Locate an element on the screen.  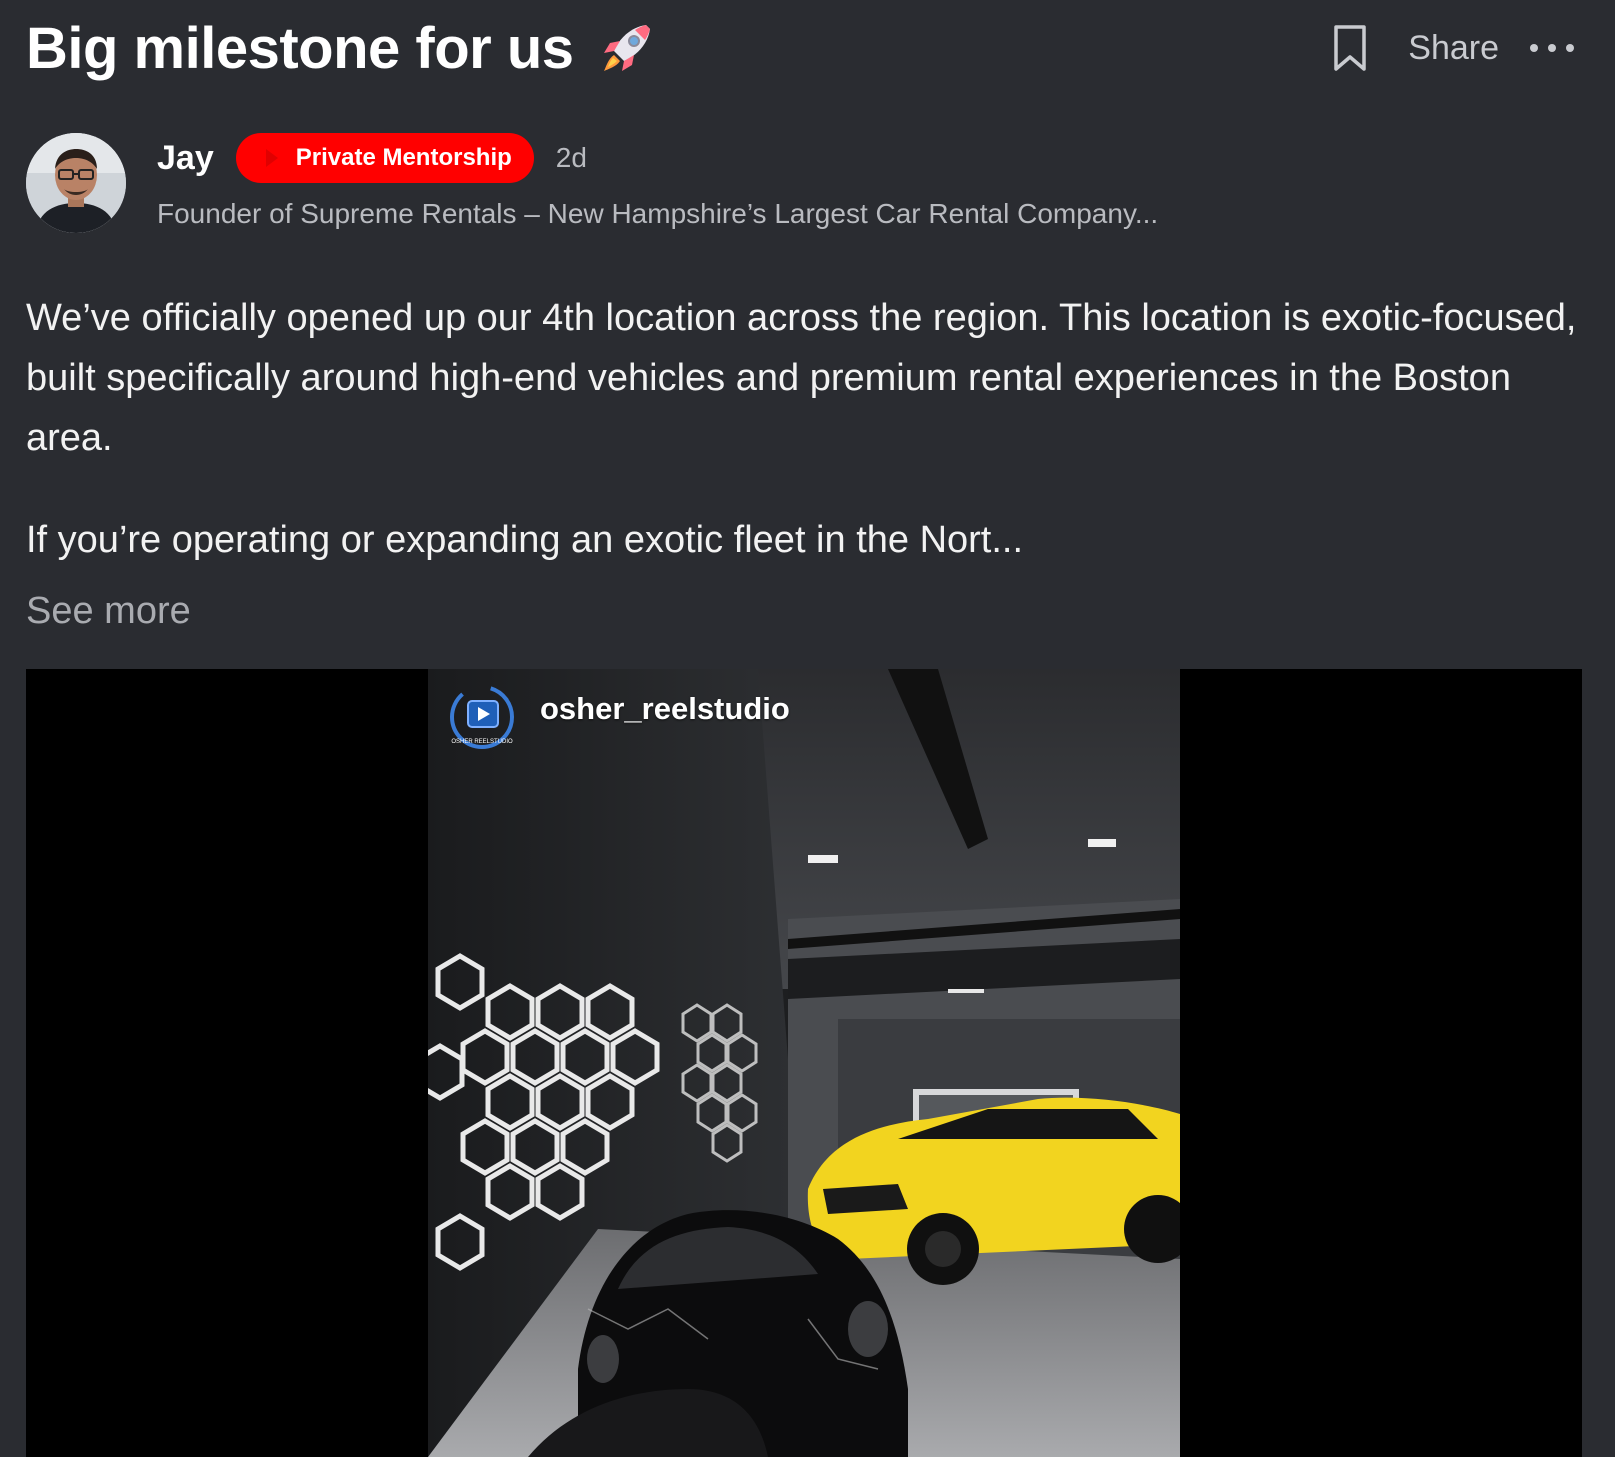
membership-badge: Private Mentorship is located at coordinates (384, 158).